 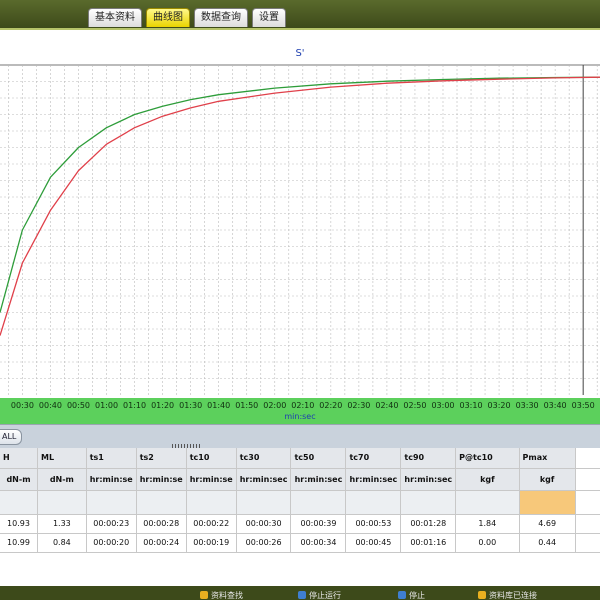 What do you see at coordinates (62, 543) in the screenshot?
I see `data-cell: 0.84` at bounding box center [62, 543].